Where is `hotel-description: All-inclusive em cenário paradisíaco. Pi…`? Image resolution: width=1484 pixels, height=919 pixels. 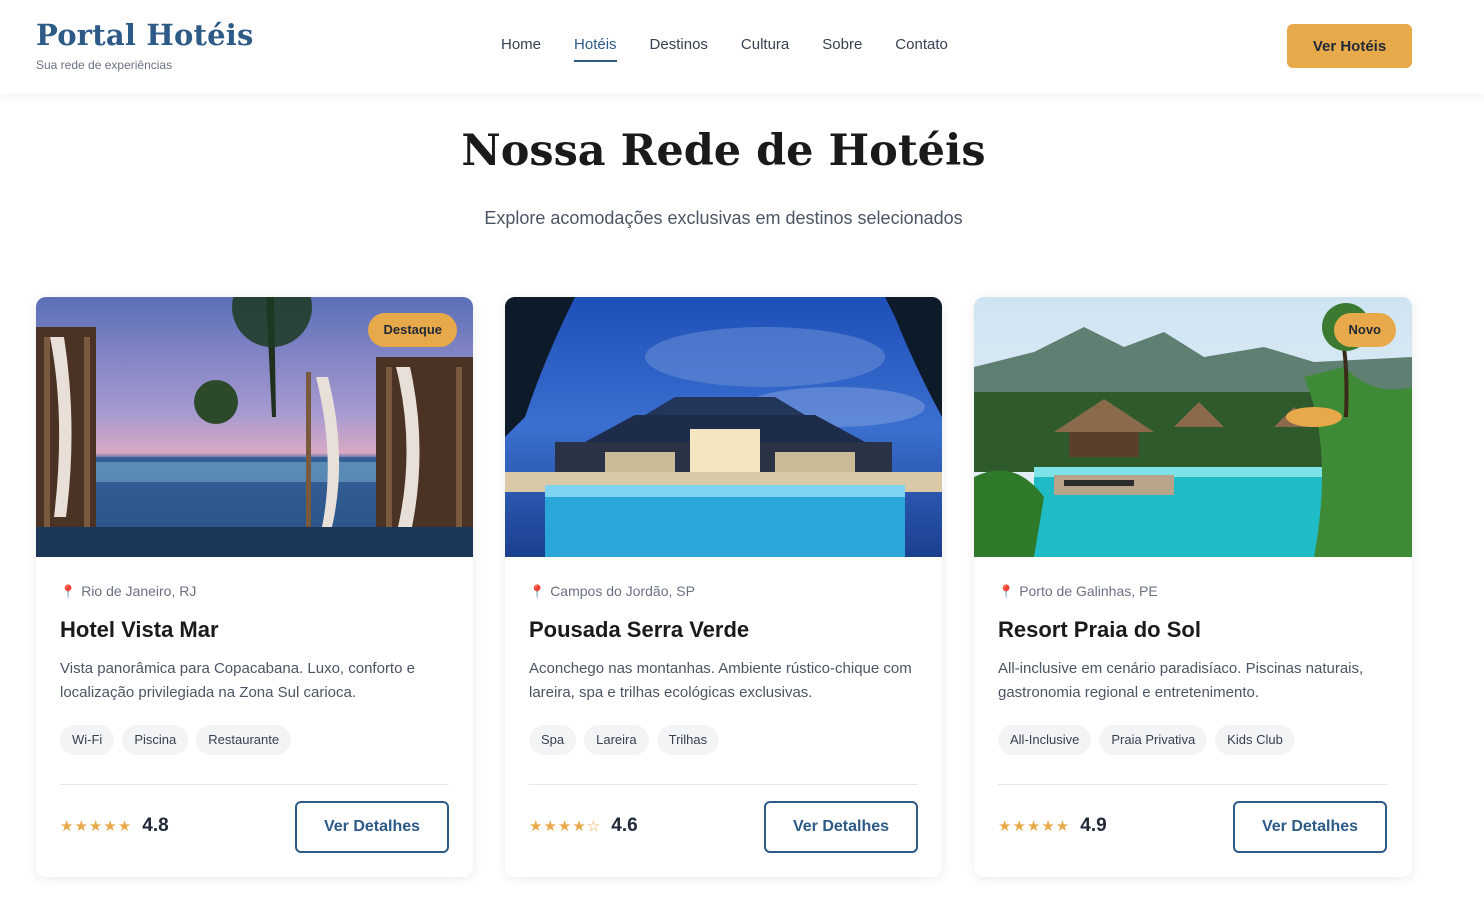 hotel-description: All-inclusive em cenário paradisíaco. Pi… is located at coordinates (1181, 680).